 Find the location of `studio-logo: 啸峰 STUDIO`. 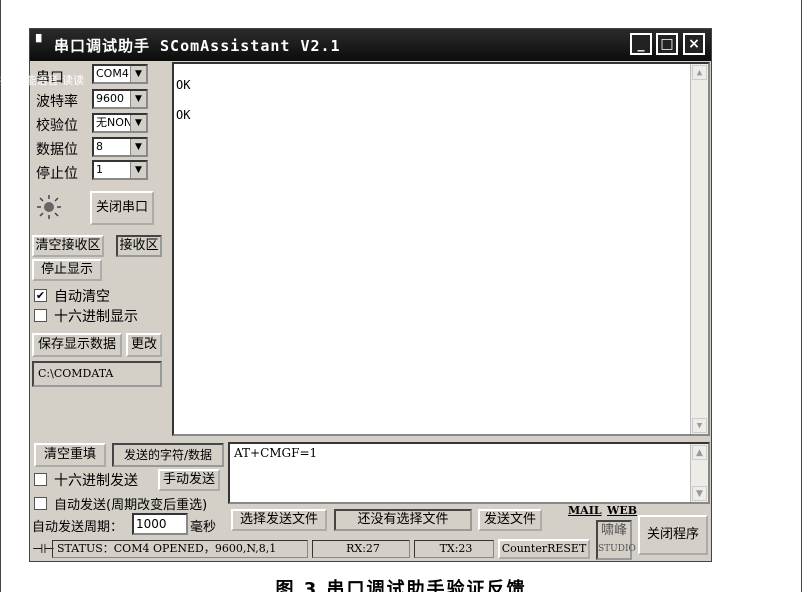

studio-logo: 啸峰 STUDIO is located at coordinates (616, 540).